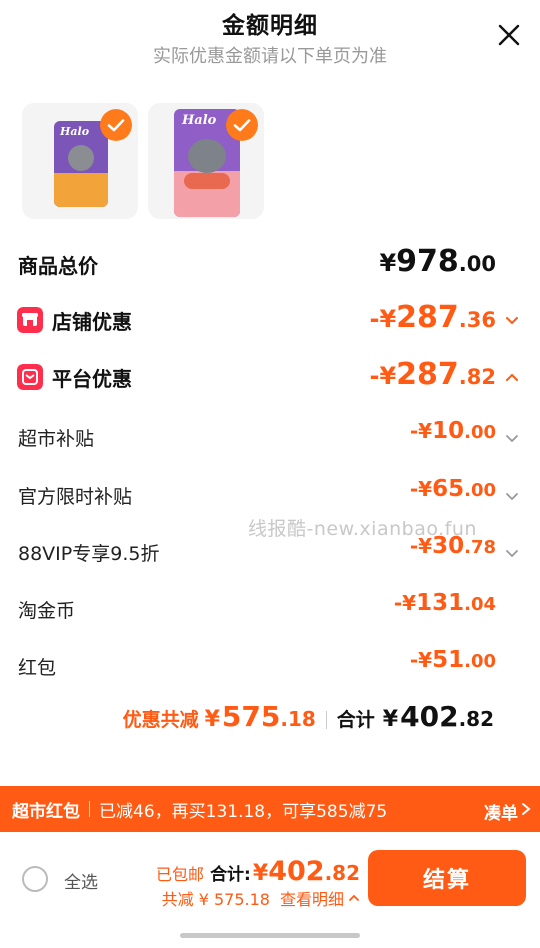 The width and height of the screenshot is (540, 948). Describe the element at coordinates (270, 438) in the screenshot. I see `row-supermarket-subsidy: 超市补贴 -¥ 10.00` at that location.